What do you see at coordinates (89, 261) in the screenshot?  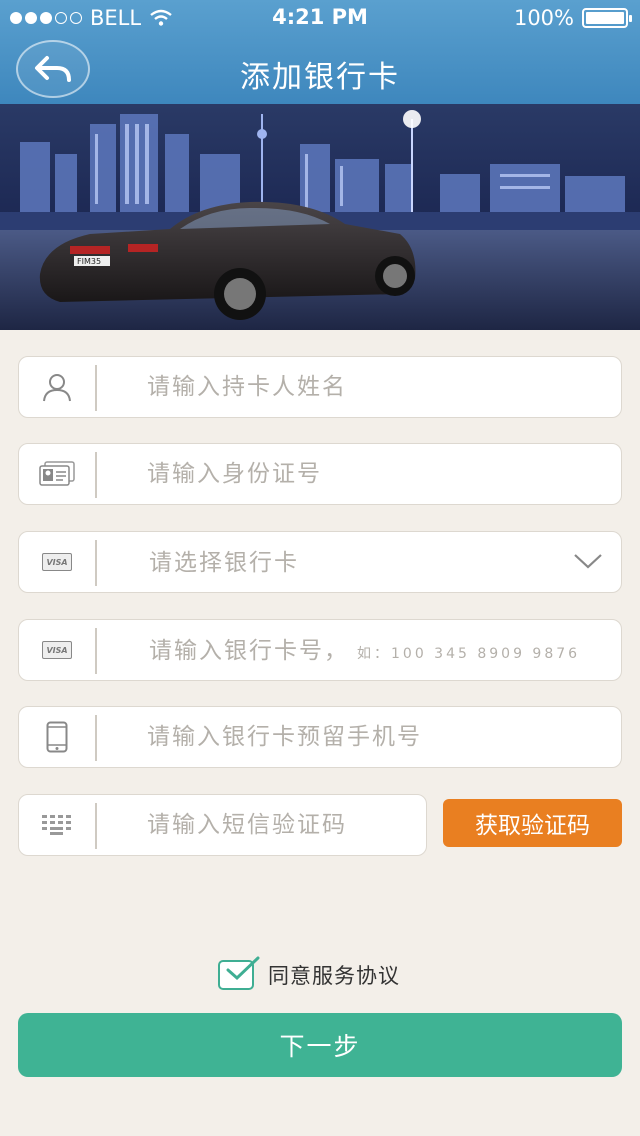 I see `car-plate: FIM35` at bounding box center [89, 261].